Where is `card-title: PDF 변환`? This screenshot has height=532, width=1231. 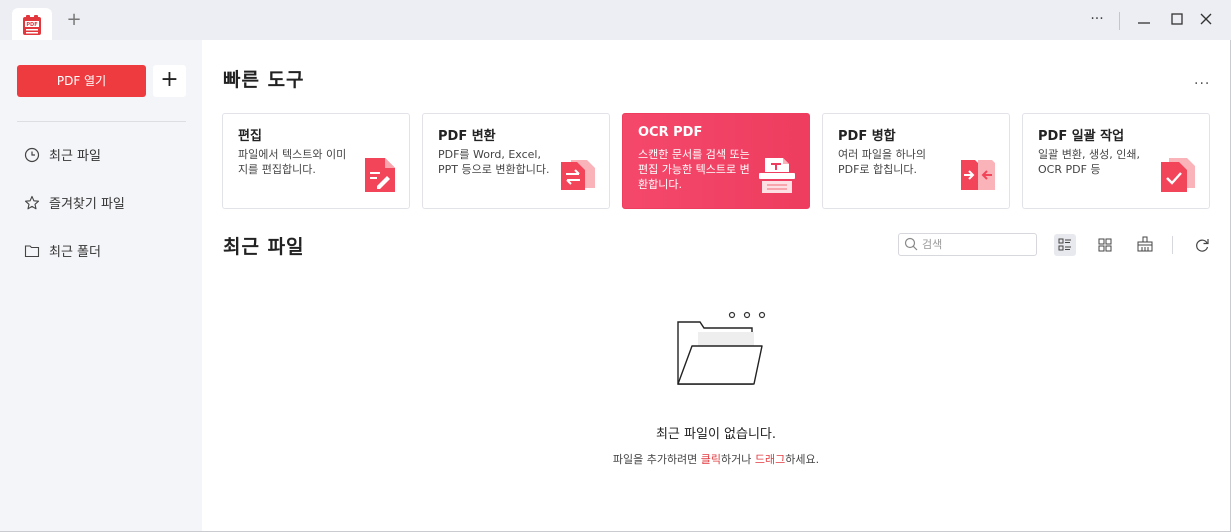 card-title: PDF 변환 is located at coordinates (467, 136).